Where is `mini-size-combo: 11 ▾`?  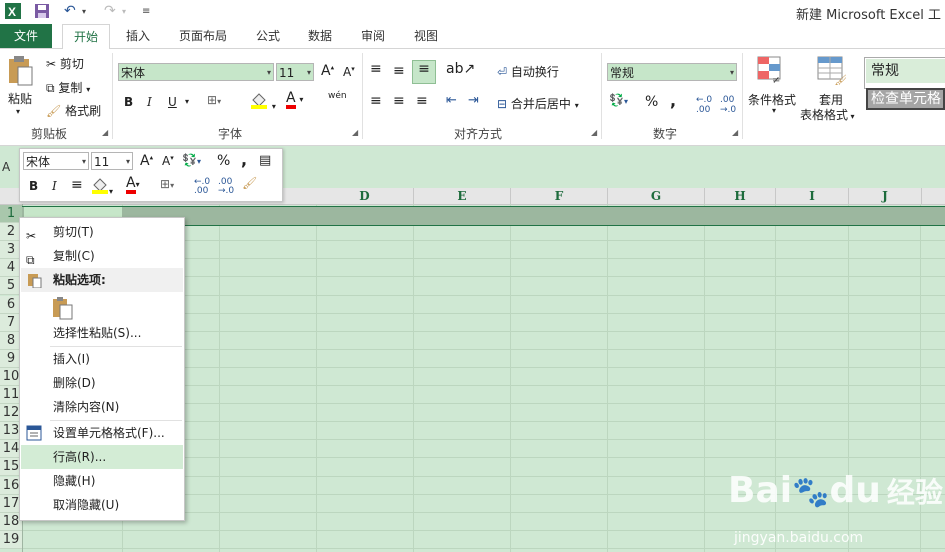 mini-size-combo: 11 ▾ is located at coordinates (112, 161).